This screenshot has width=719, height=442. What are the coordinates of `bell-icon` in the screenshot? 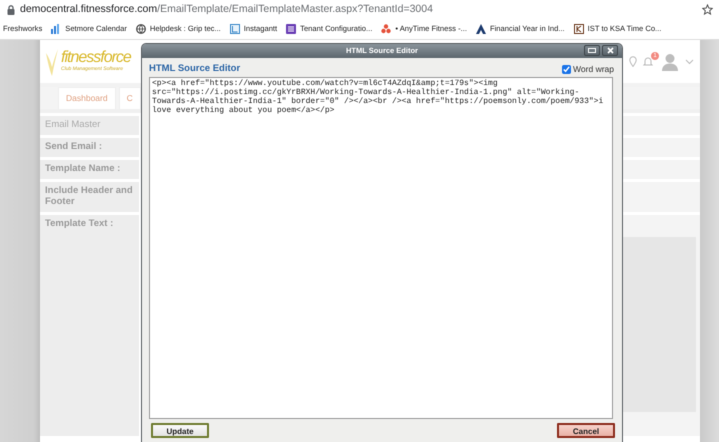 It's located at (648, 61).